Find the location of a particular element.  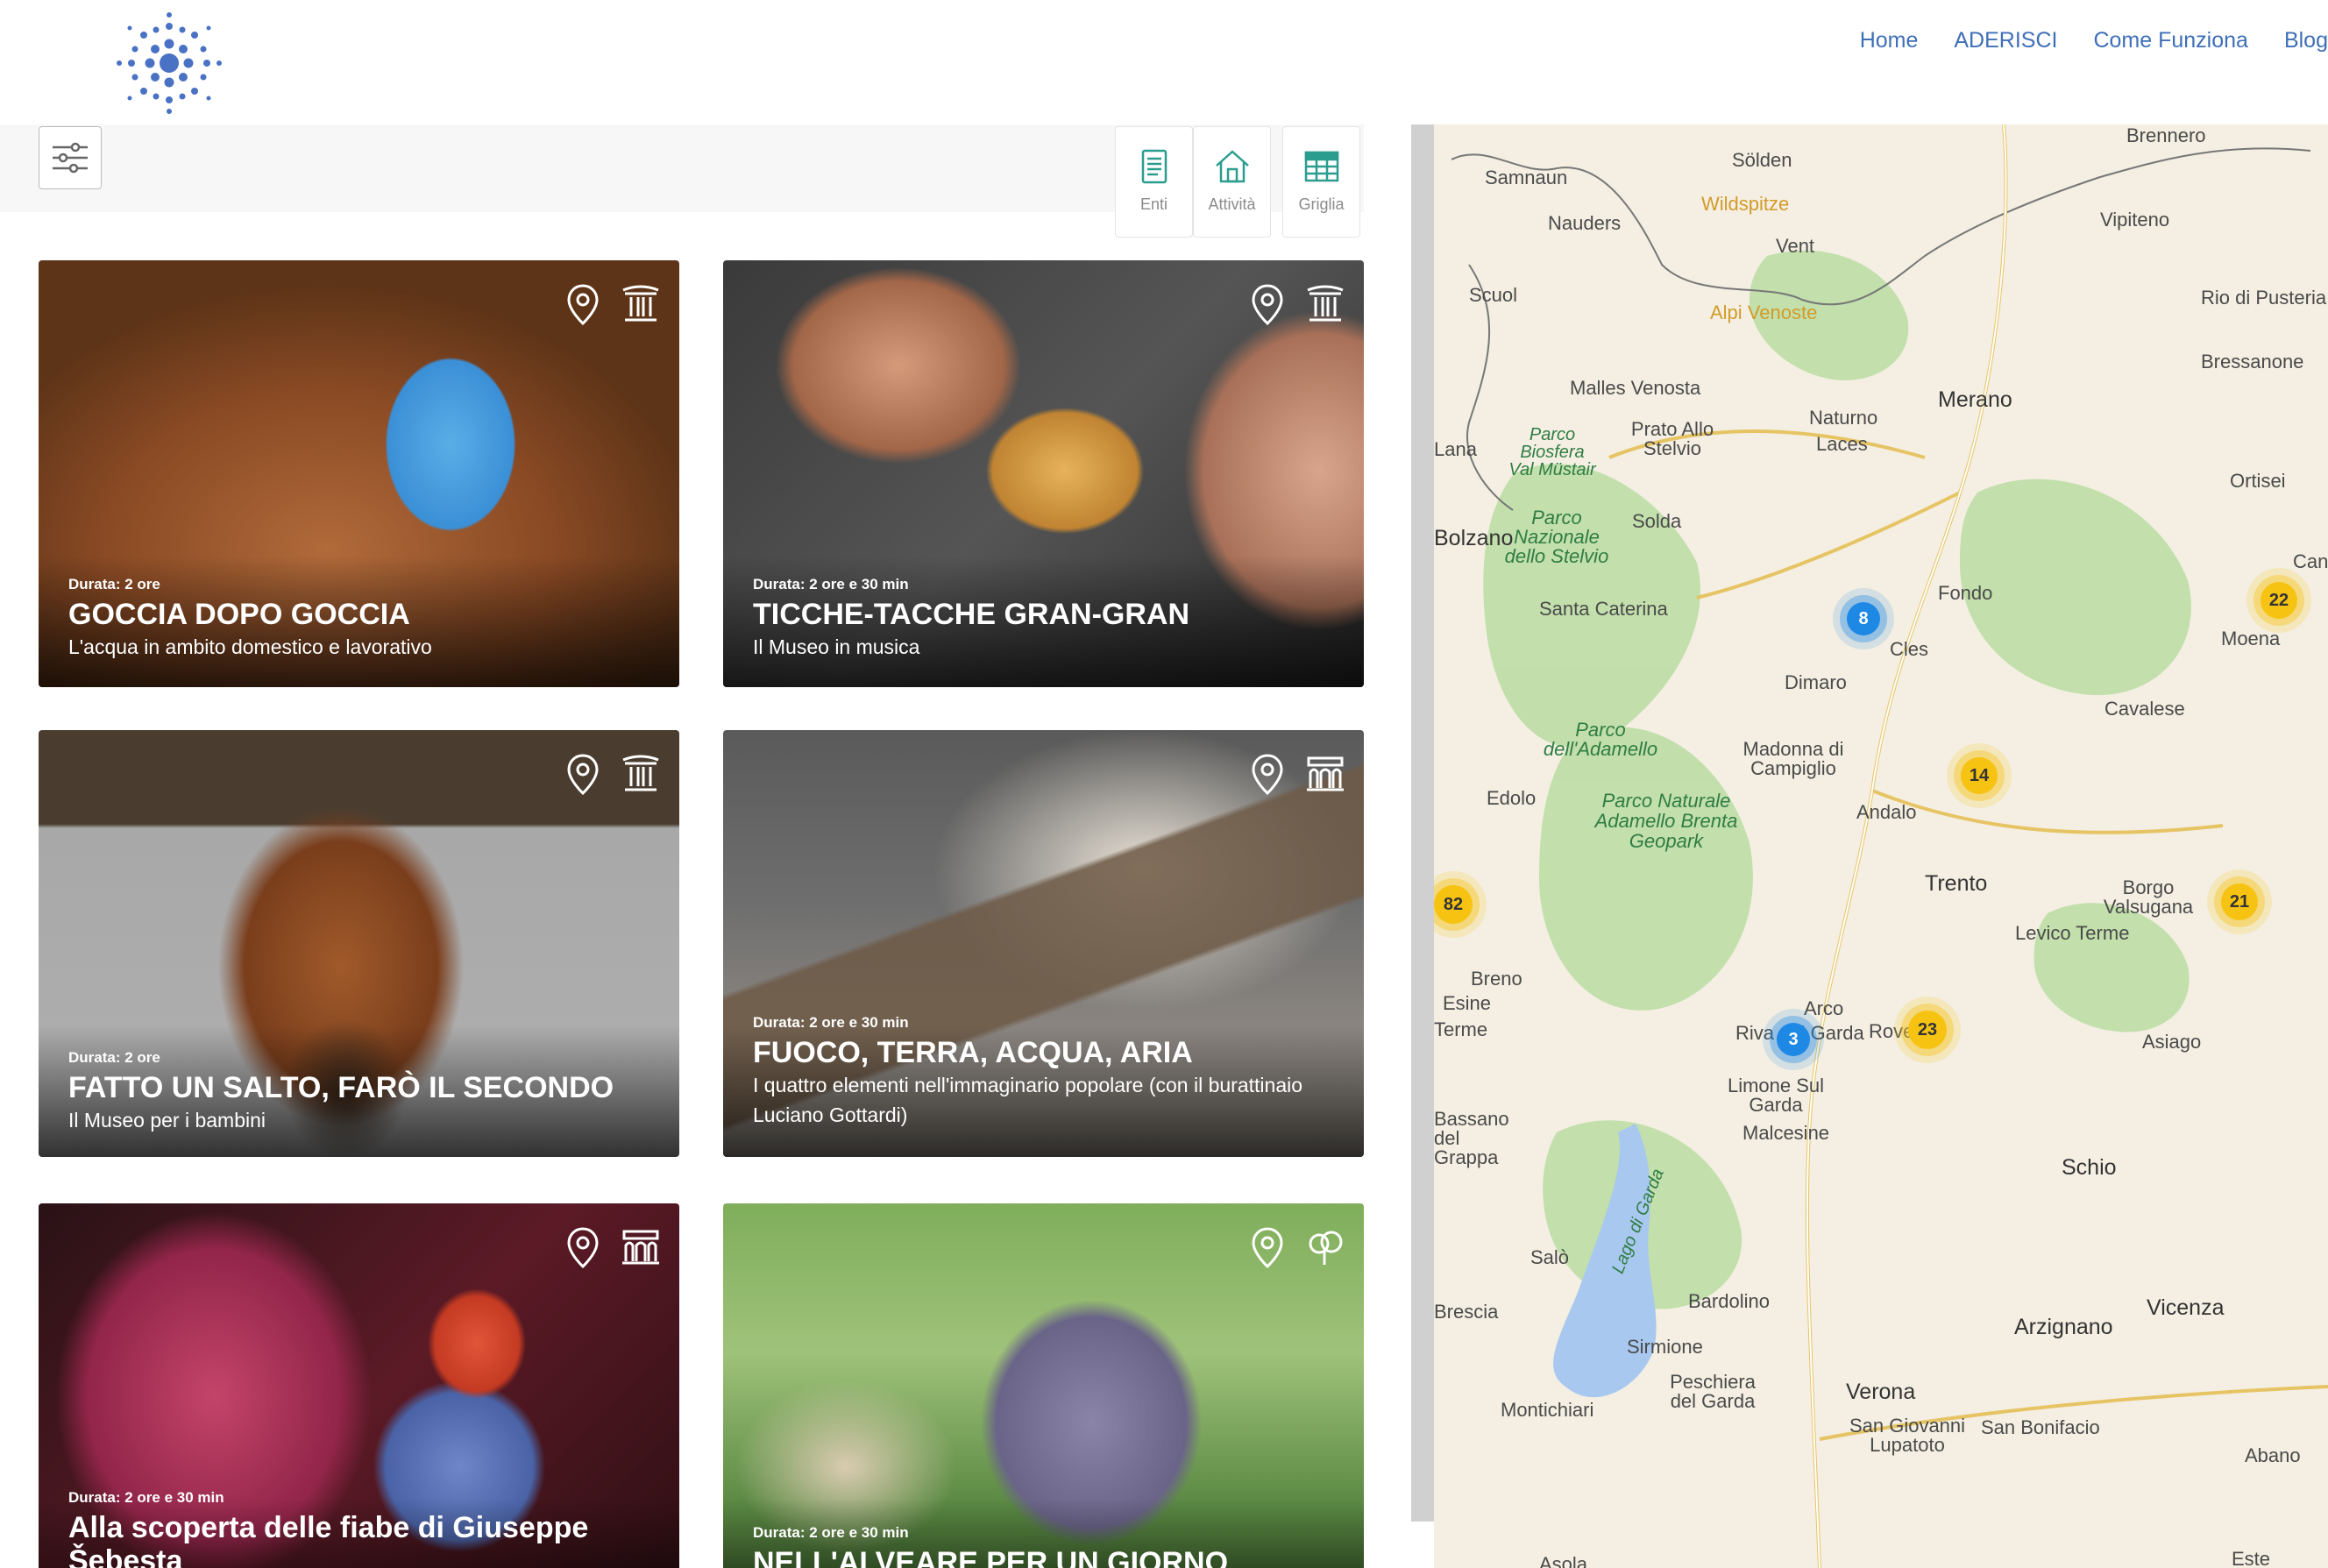

scrollbar is located at coordinates (1422, 823).